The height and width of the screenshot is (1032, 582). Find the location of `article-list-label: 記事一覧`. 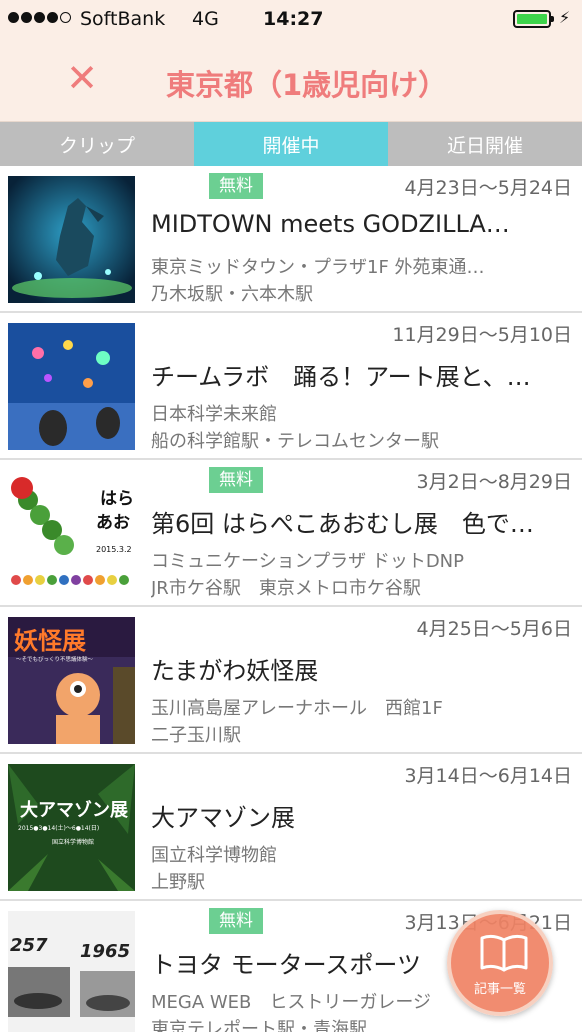

article-list-label: 記事一覧 is located at coordinates (499, 989).